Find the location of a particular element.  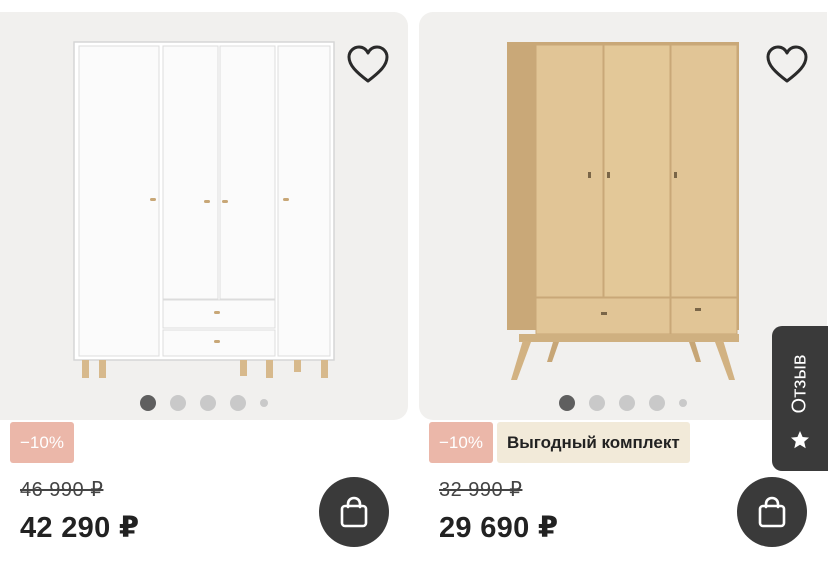

old-price: 46 990 ₽ is located at coordinates (62, 490).